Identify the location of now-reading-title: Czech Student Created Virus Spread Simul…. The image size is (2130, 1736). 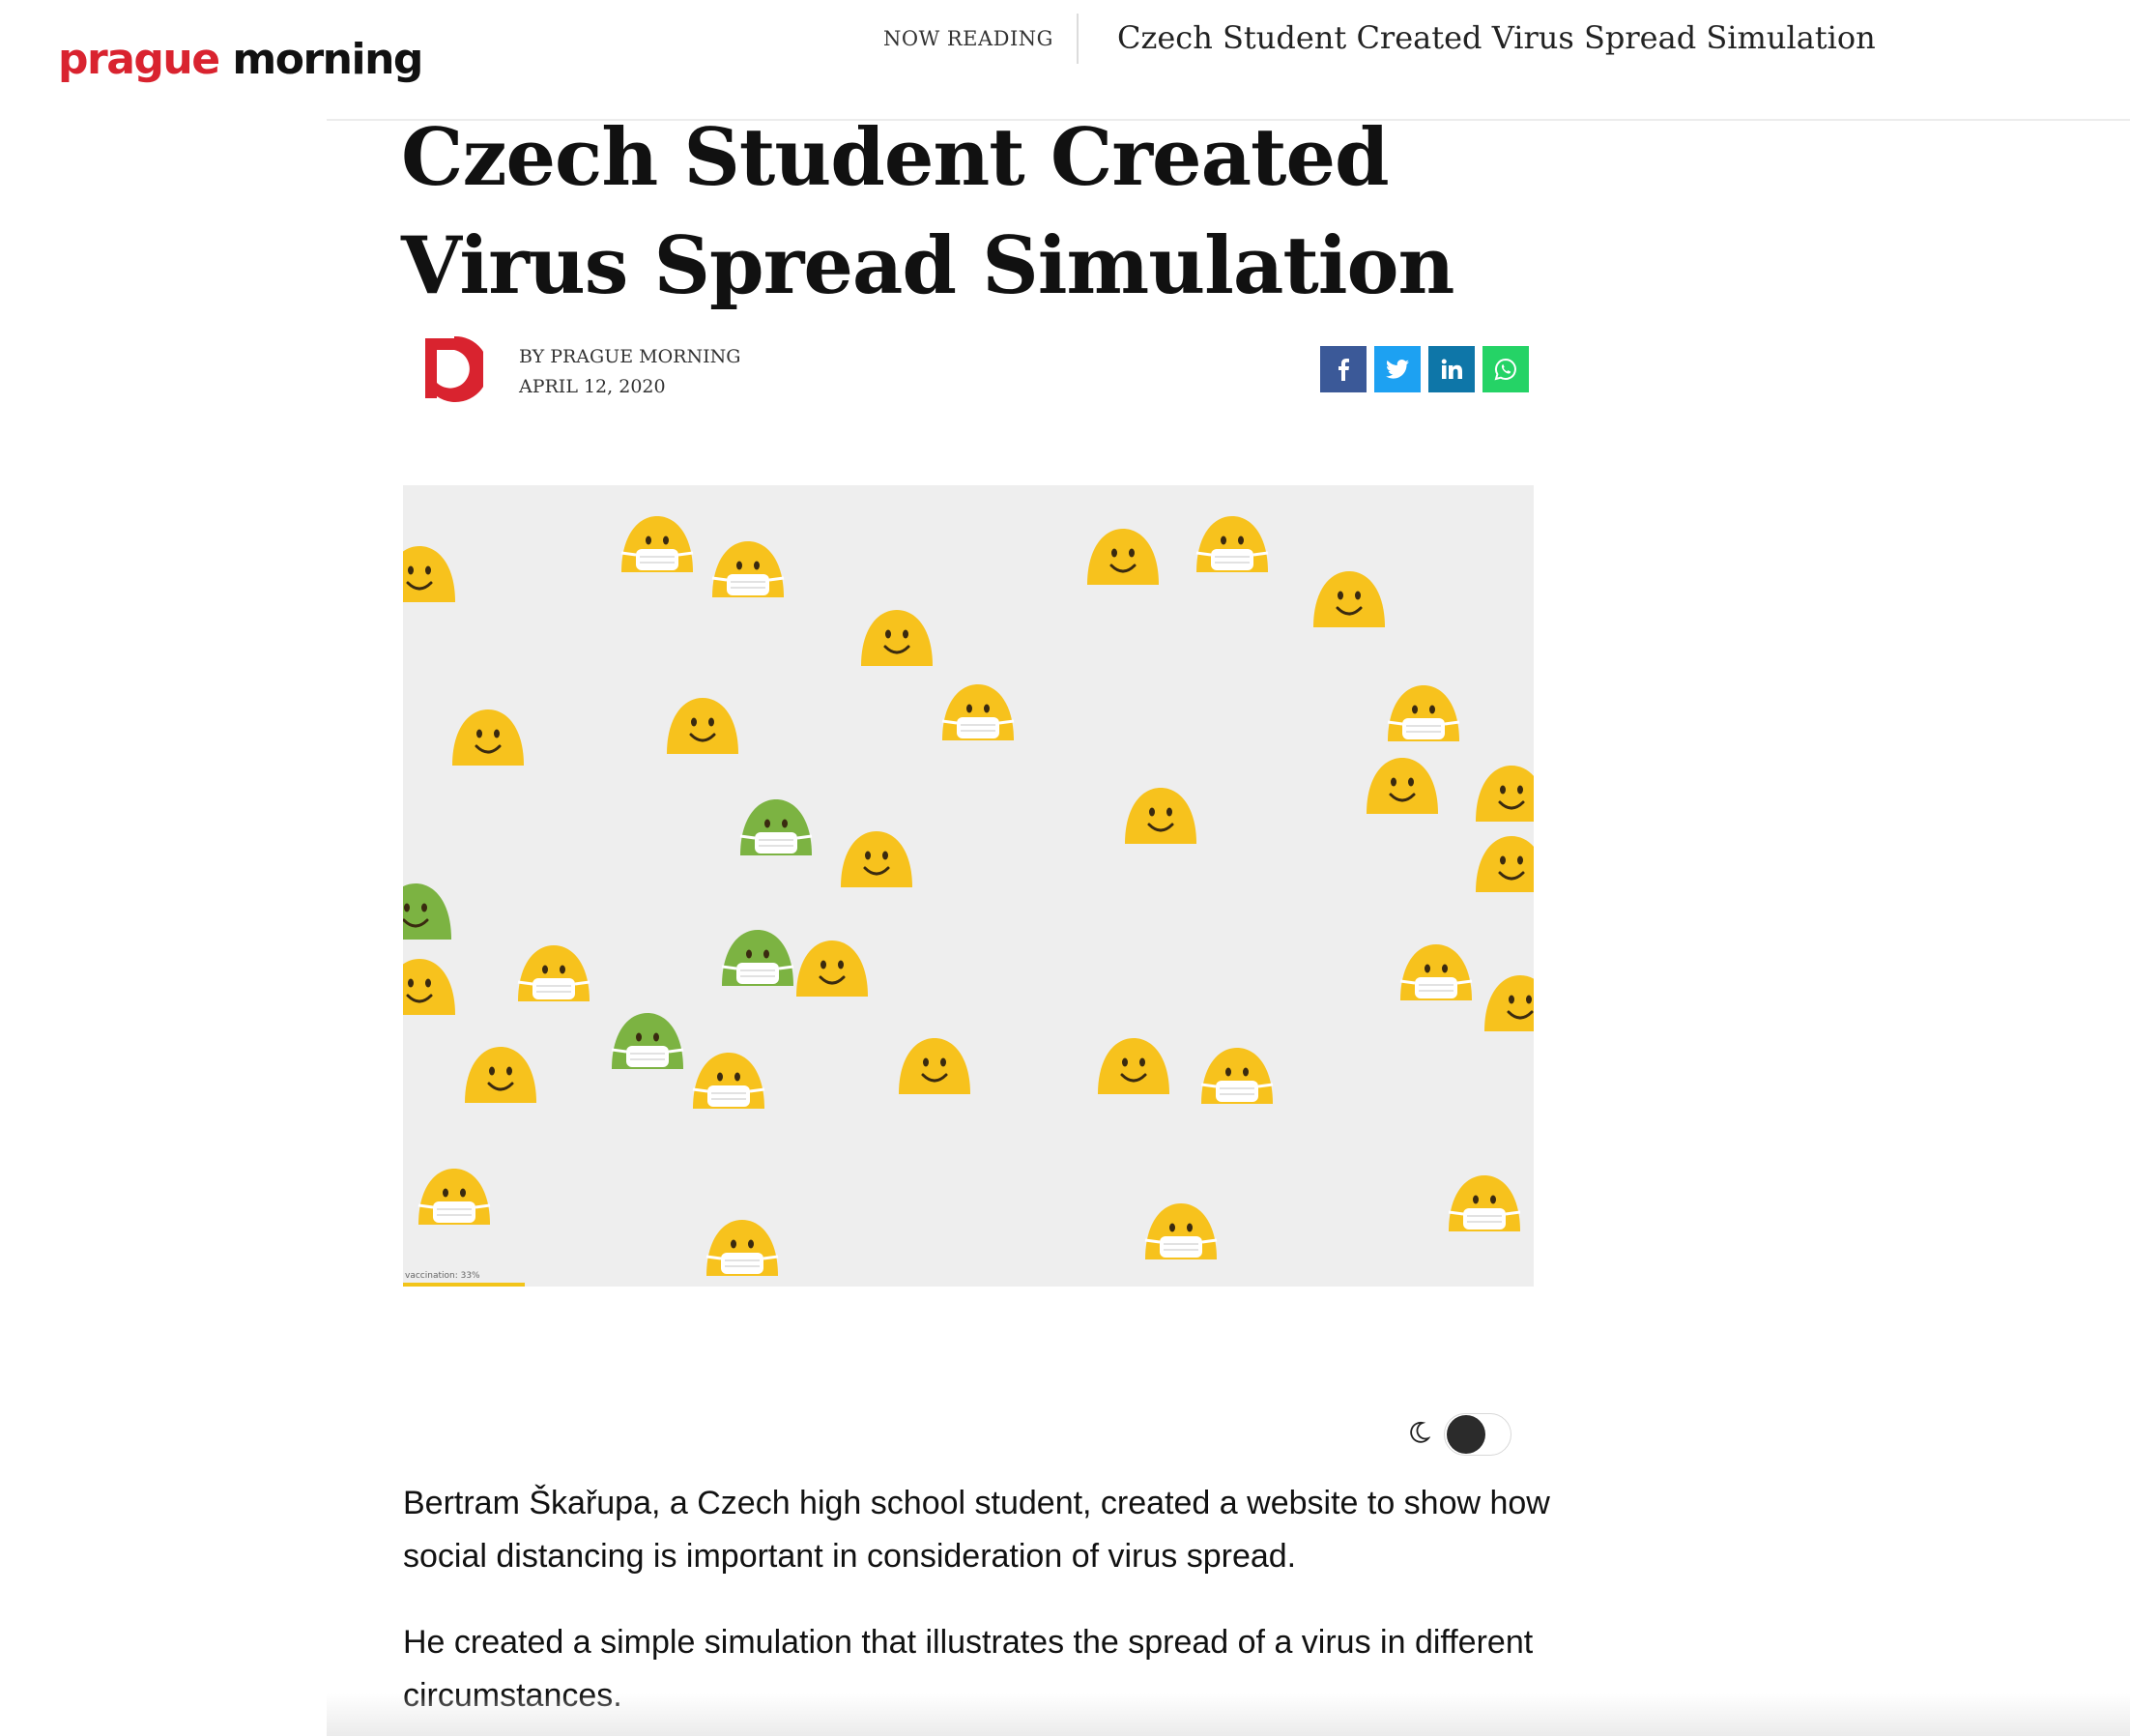
(1496, 37).